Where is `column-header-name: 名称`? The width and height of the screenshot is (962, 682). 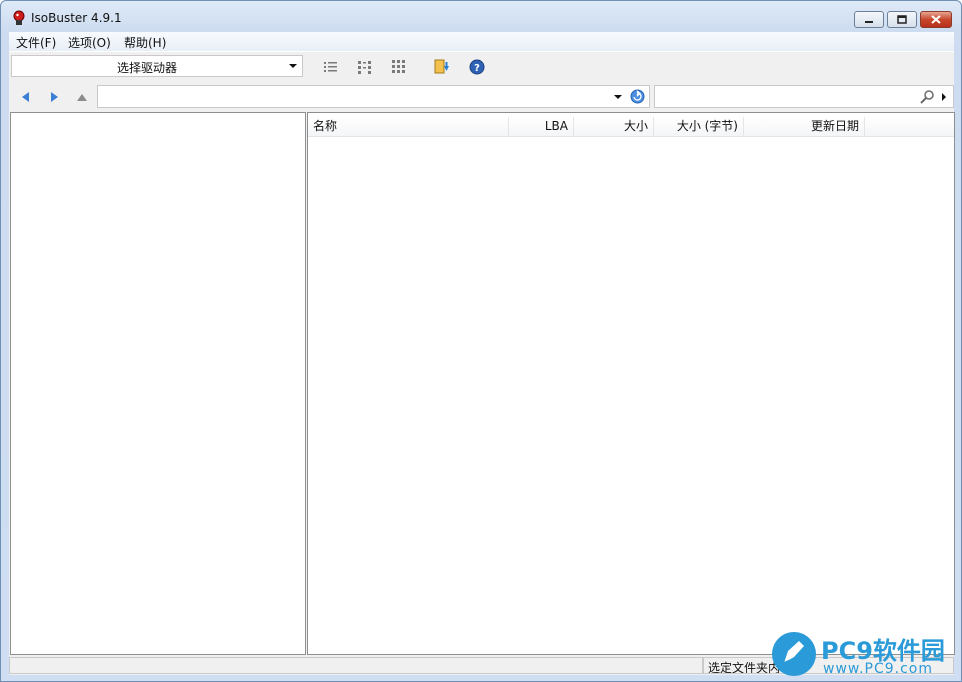
column-header-name: 名称 is located at coordinates (408, 126).